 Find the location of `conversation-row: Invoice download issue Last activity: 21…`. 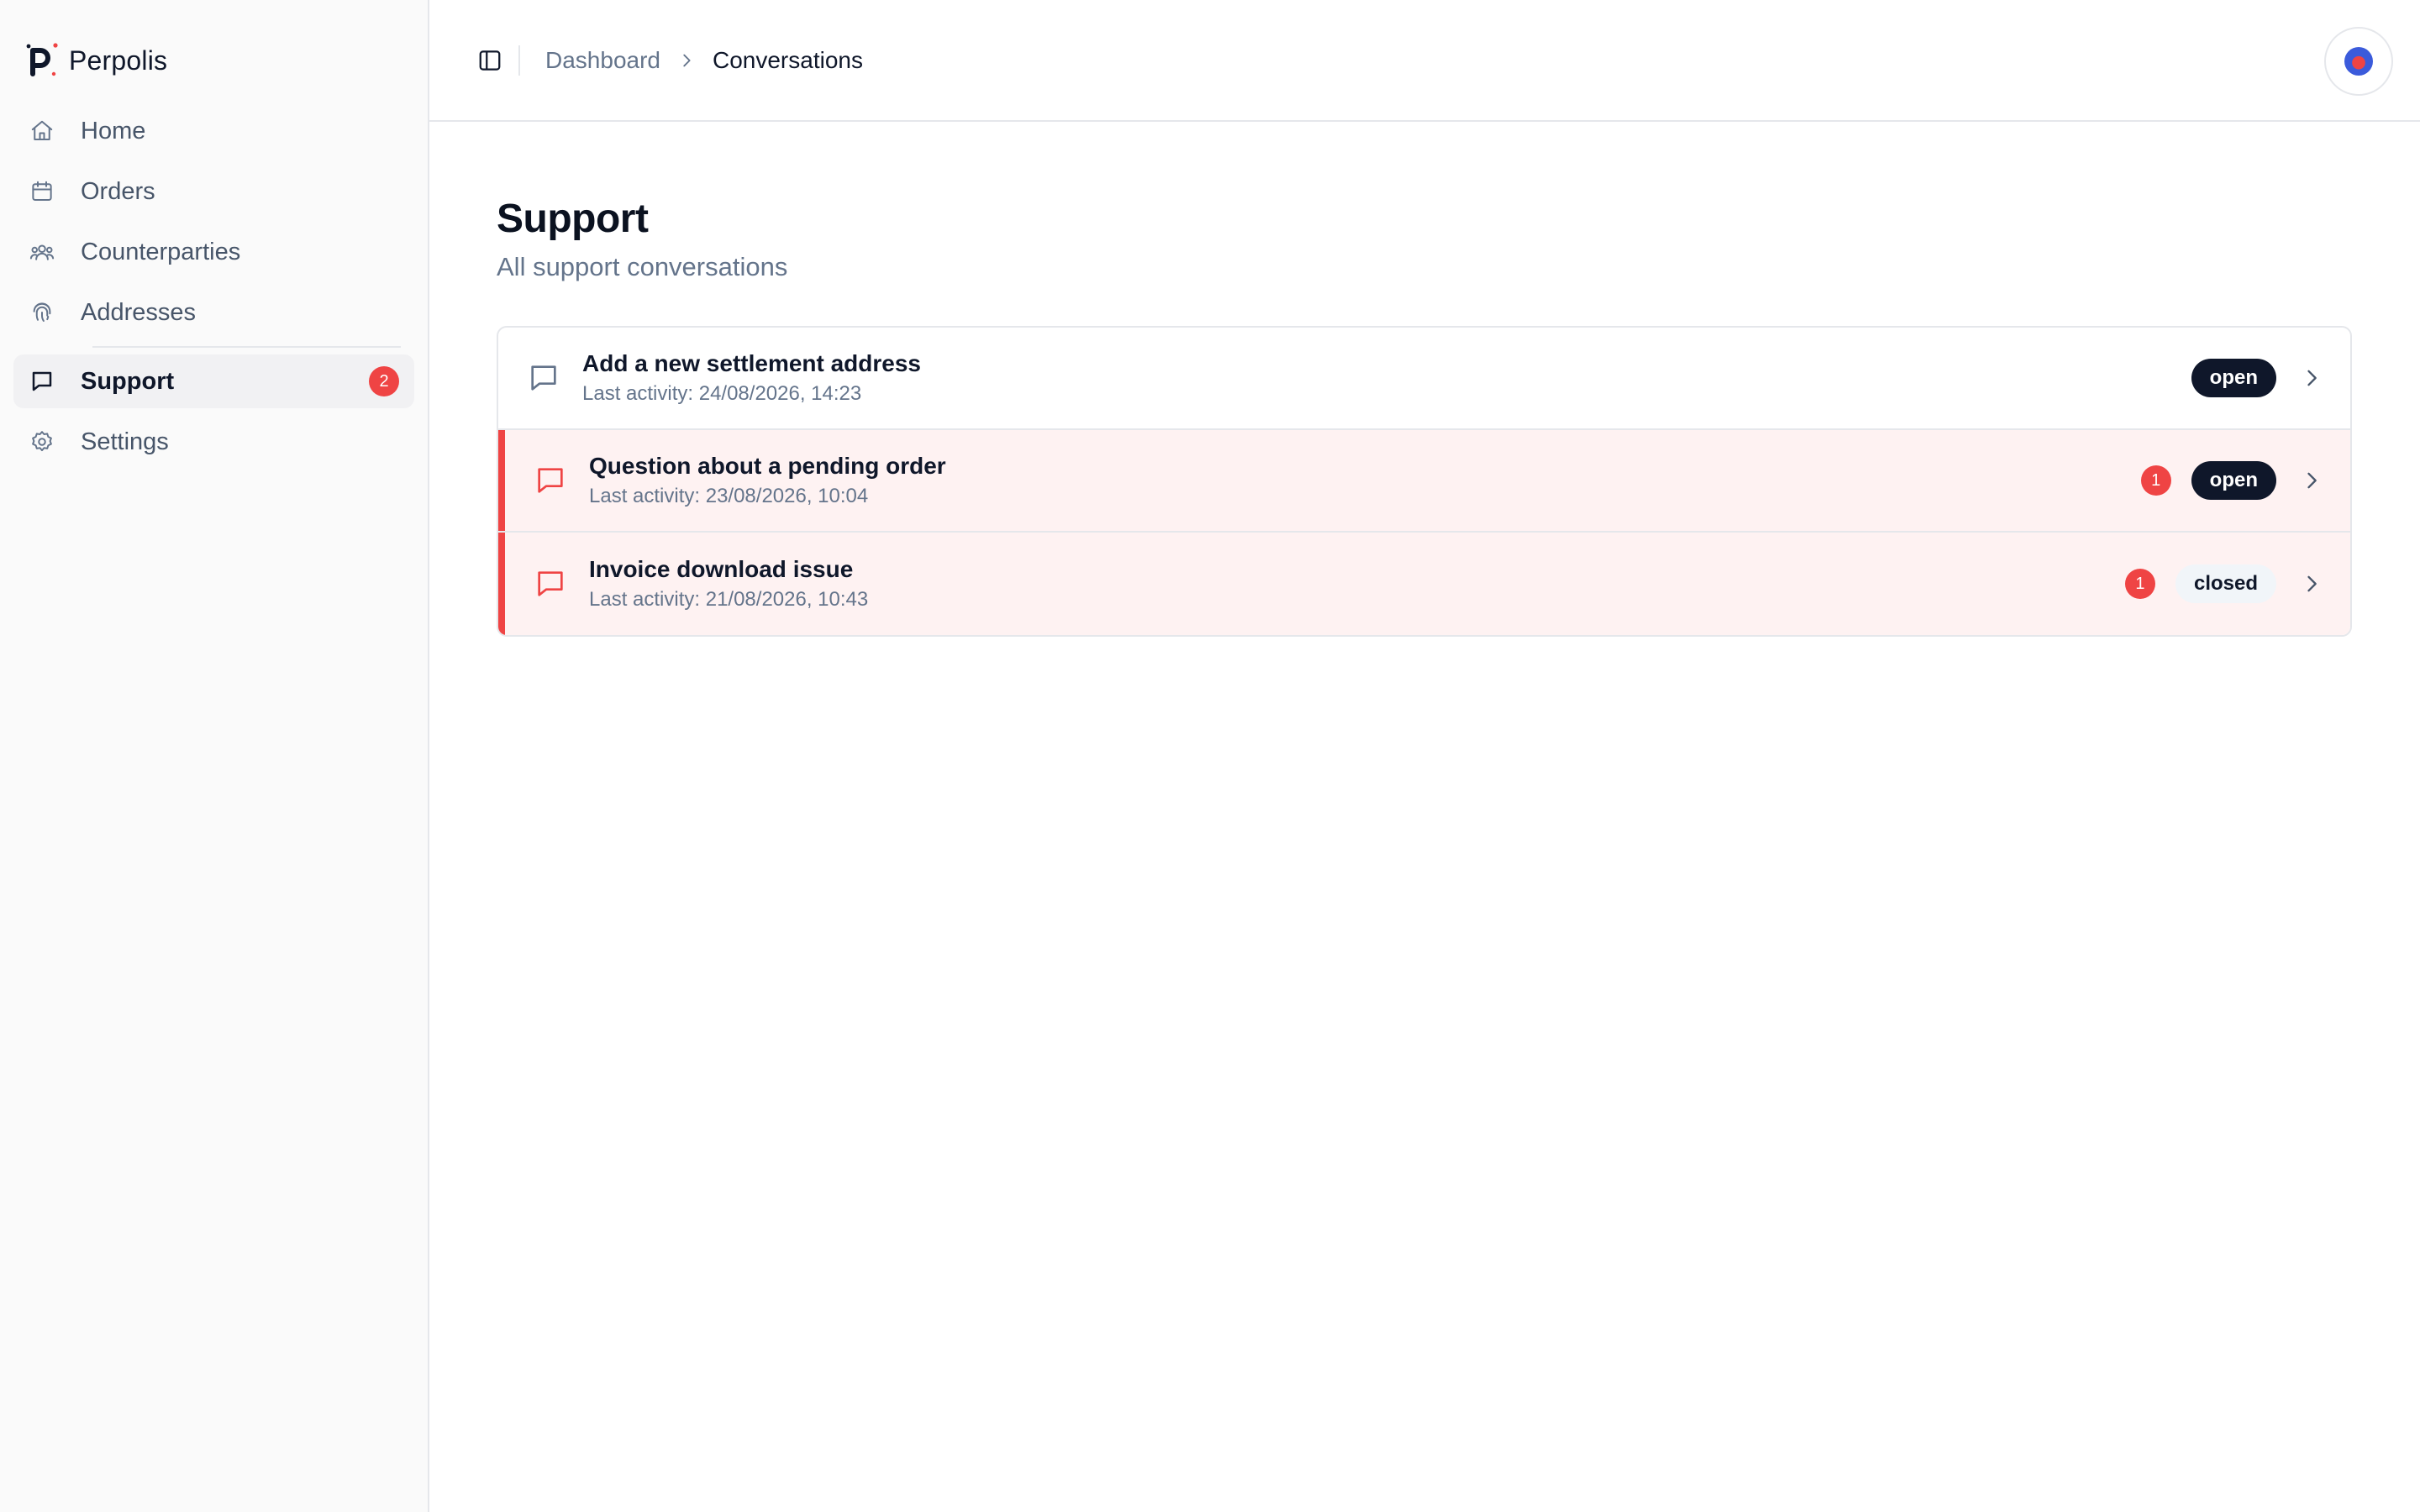

conversation-row: Invoice download issue Last activity: 21… is located at coordinates (1424, 584).